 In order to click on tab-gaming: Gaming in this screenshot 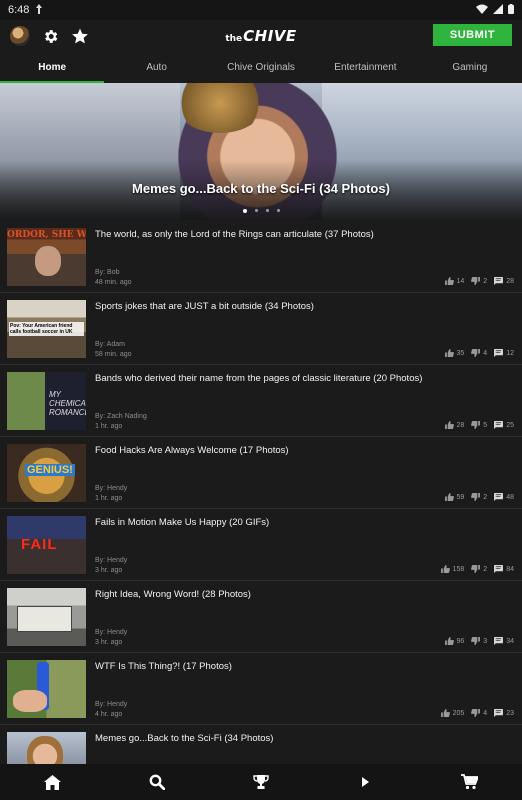, I will do `click(470, 67)`.